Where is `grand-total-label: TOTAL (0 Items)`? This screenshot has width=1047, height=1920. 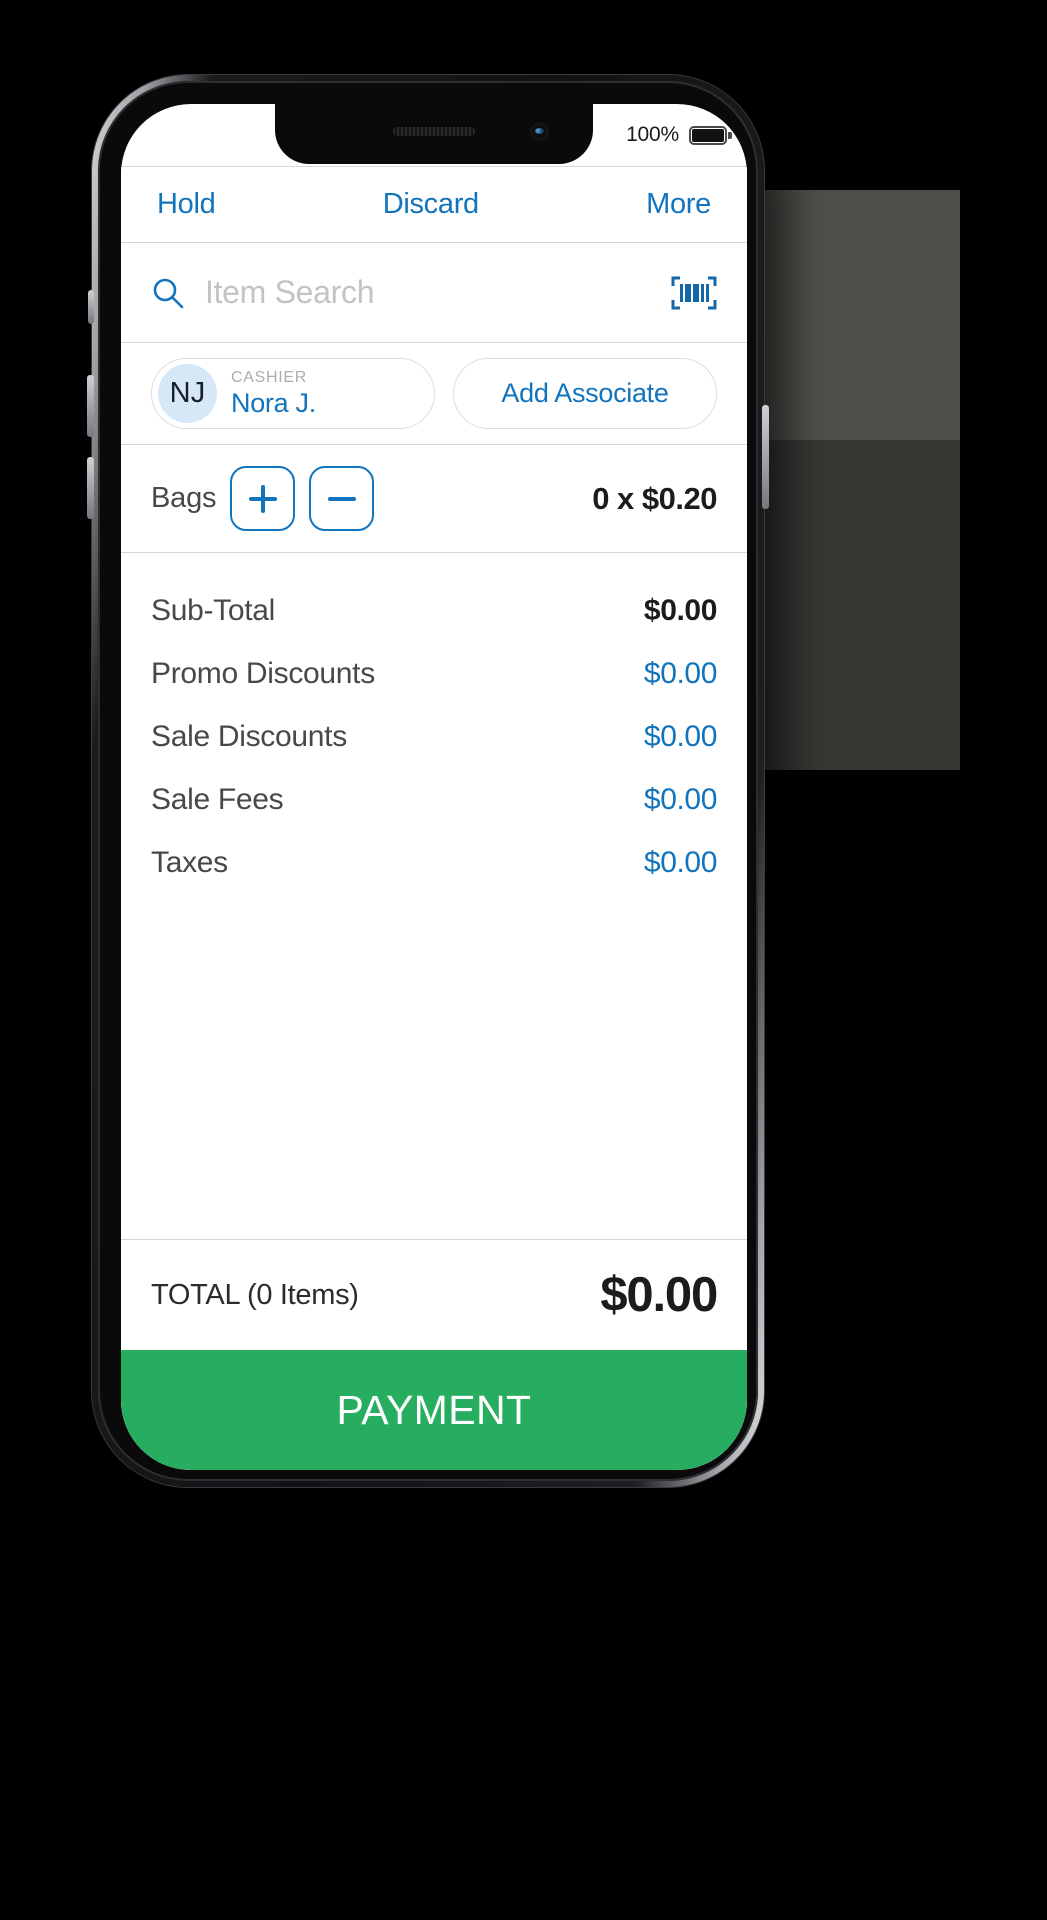
grand-total-label: TOTAL (0 Items) is located at coordinates (255, 1294).